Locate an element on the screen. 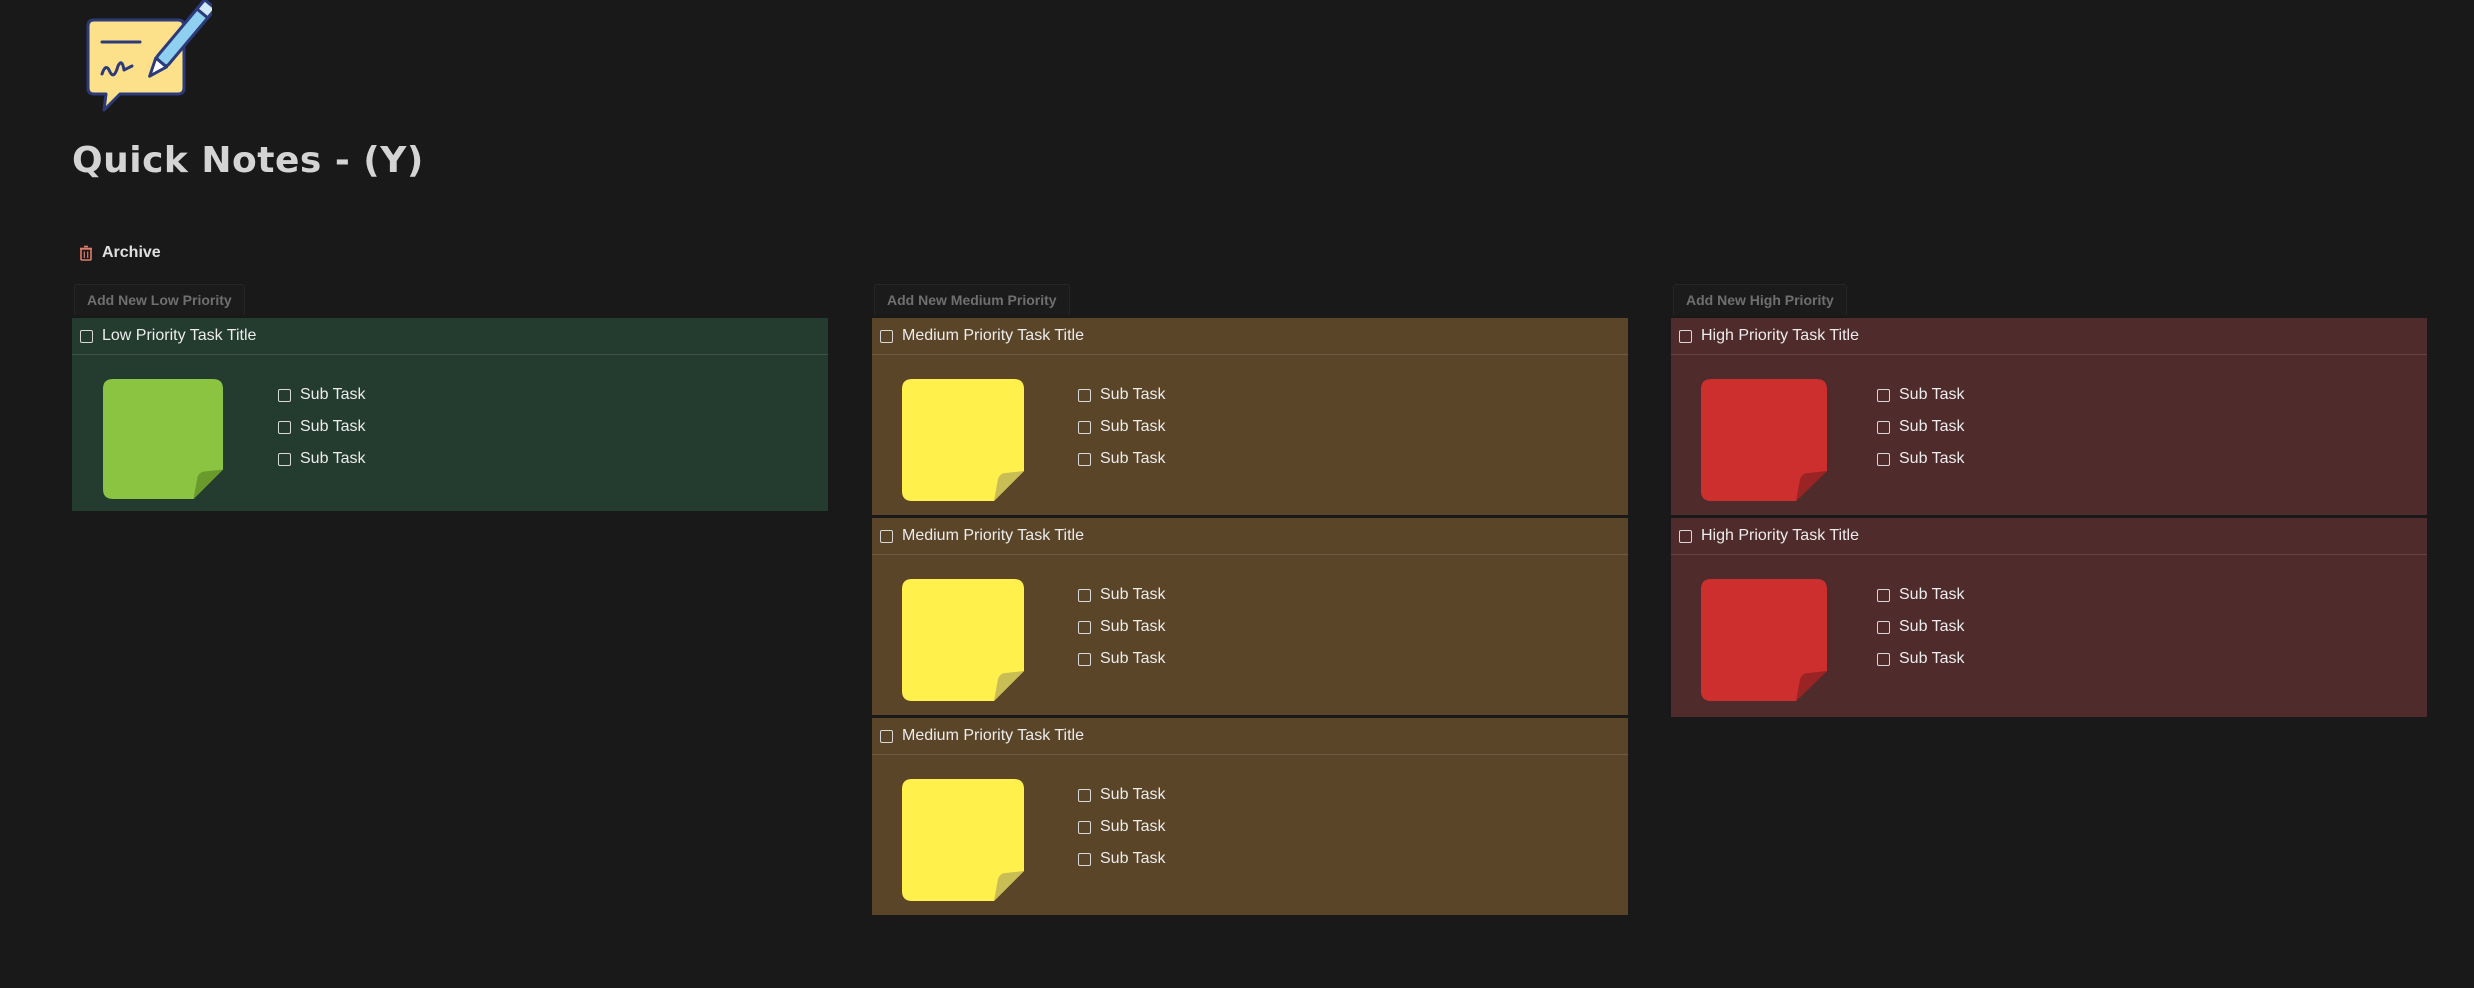 This screenshot has height=988, width=2474. archive-link: Archive is located at coordinates (119, 253).